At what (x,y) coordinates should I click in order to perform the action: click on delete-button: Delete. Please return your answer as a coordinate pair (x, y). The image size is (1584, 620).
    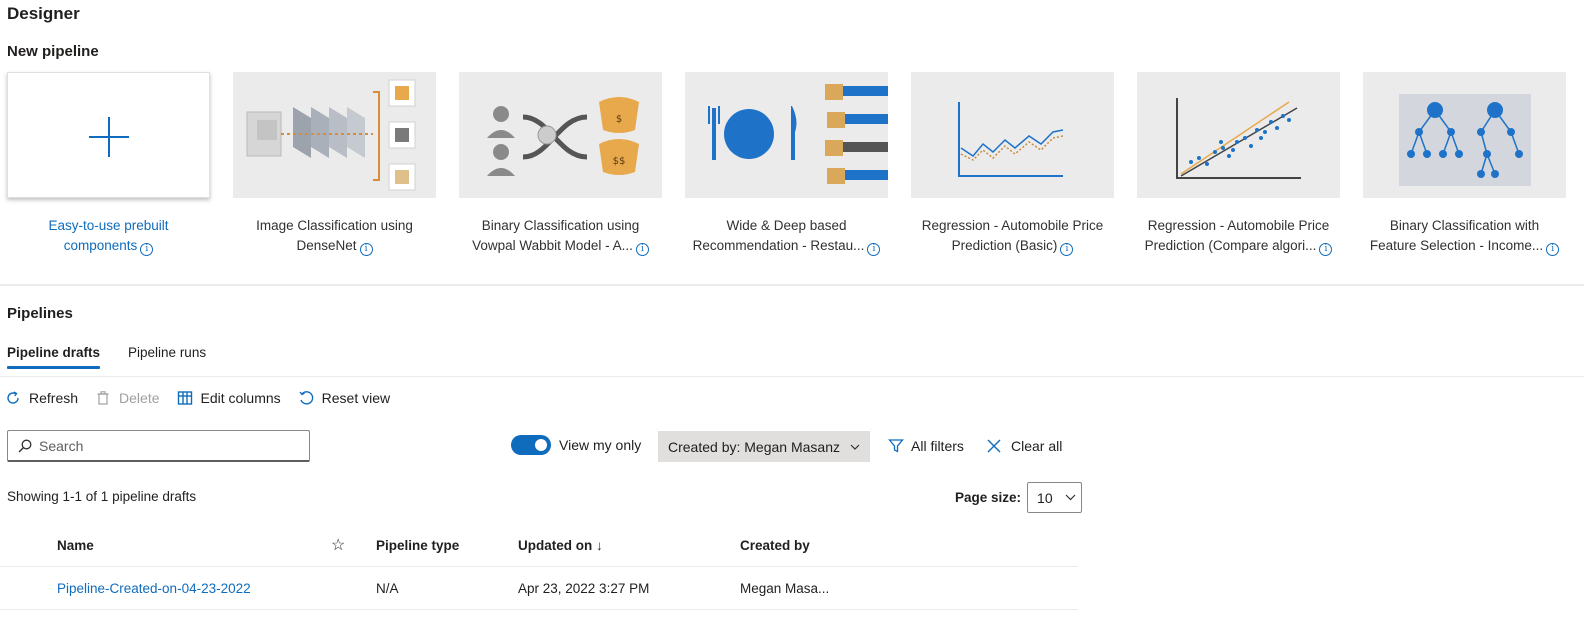
    Looking at the image, I should click on (127, 398).